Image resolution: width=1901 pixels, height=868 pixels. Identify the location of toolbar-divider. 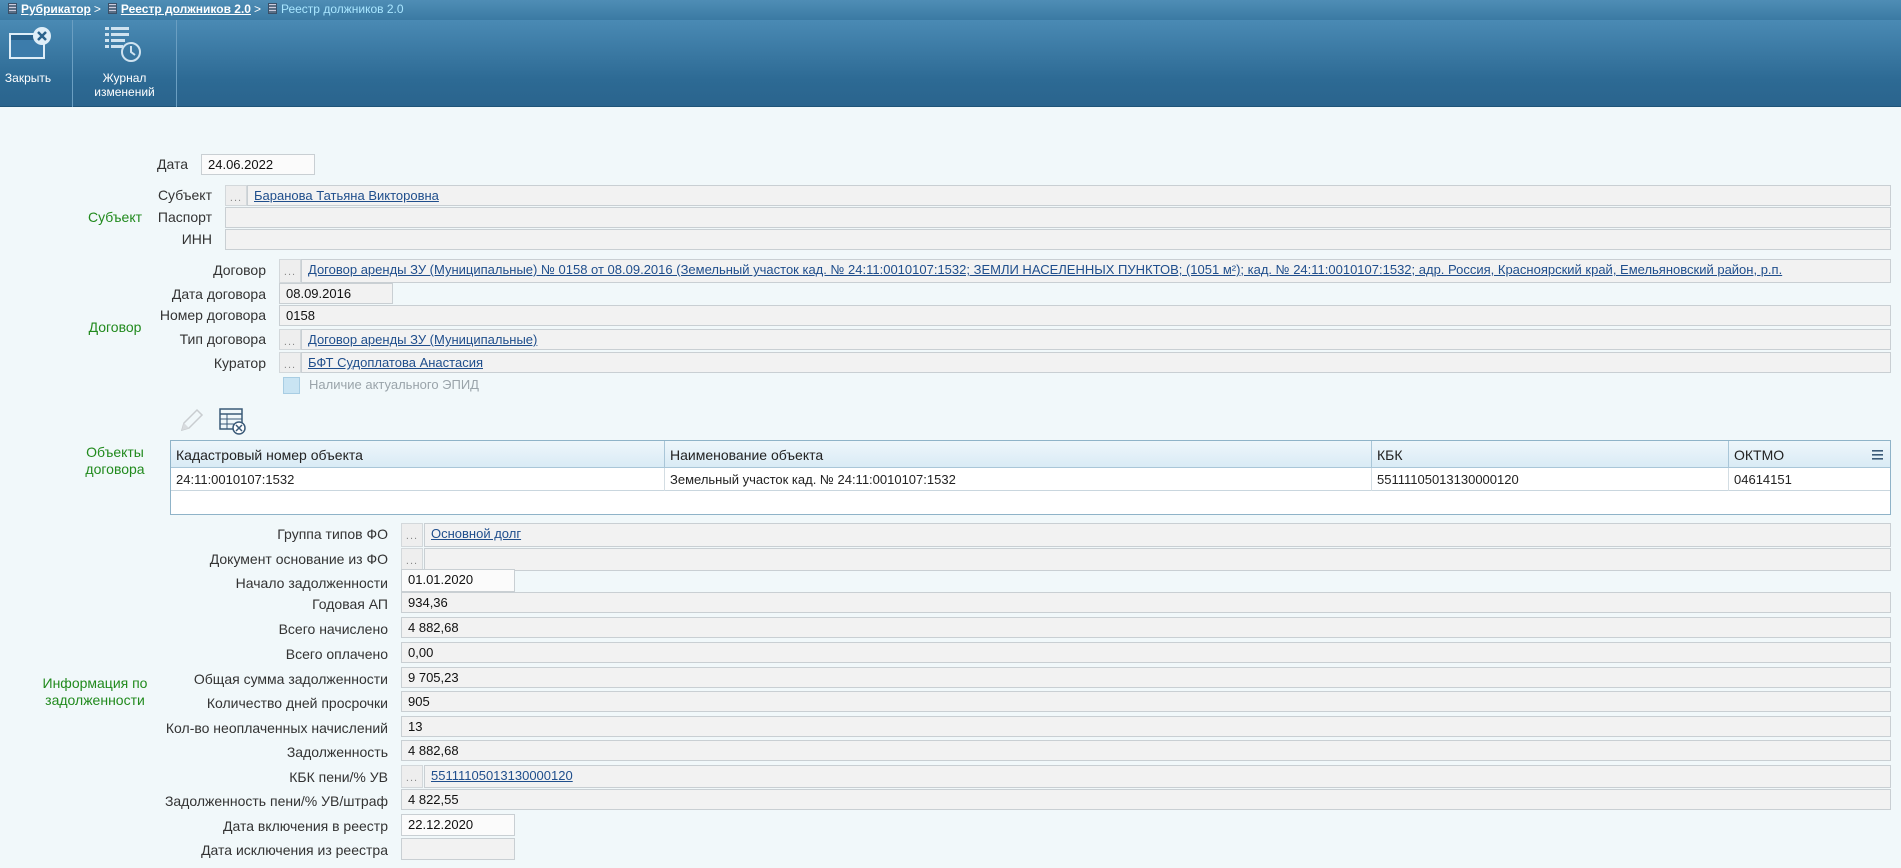
(176, 63).